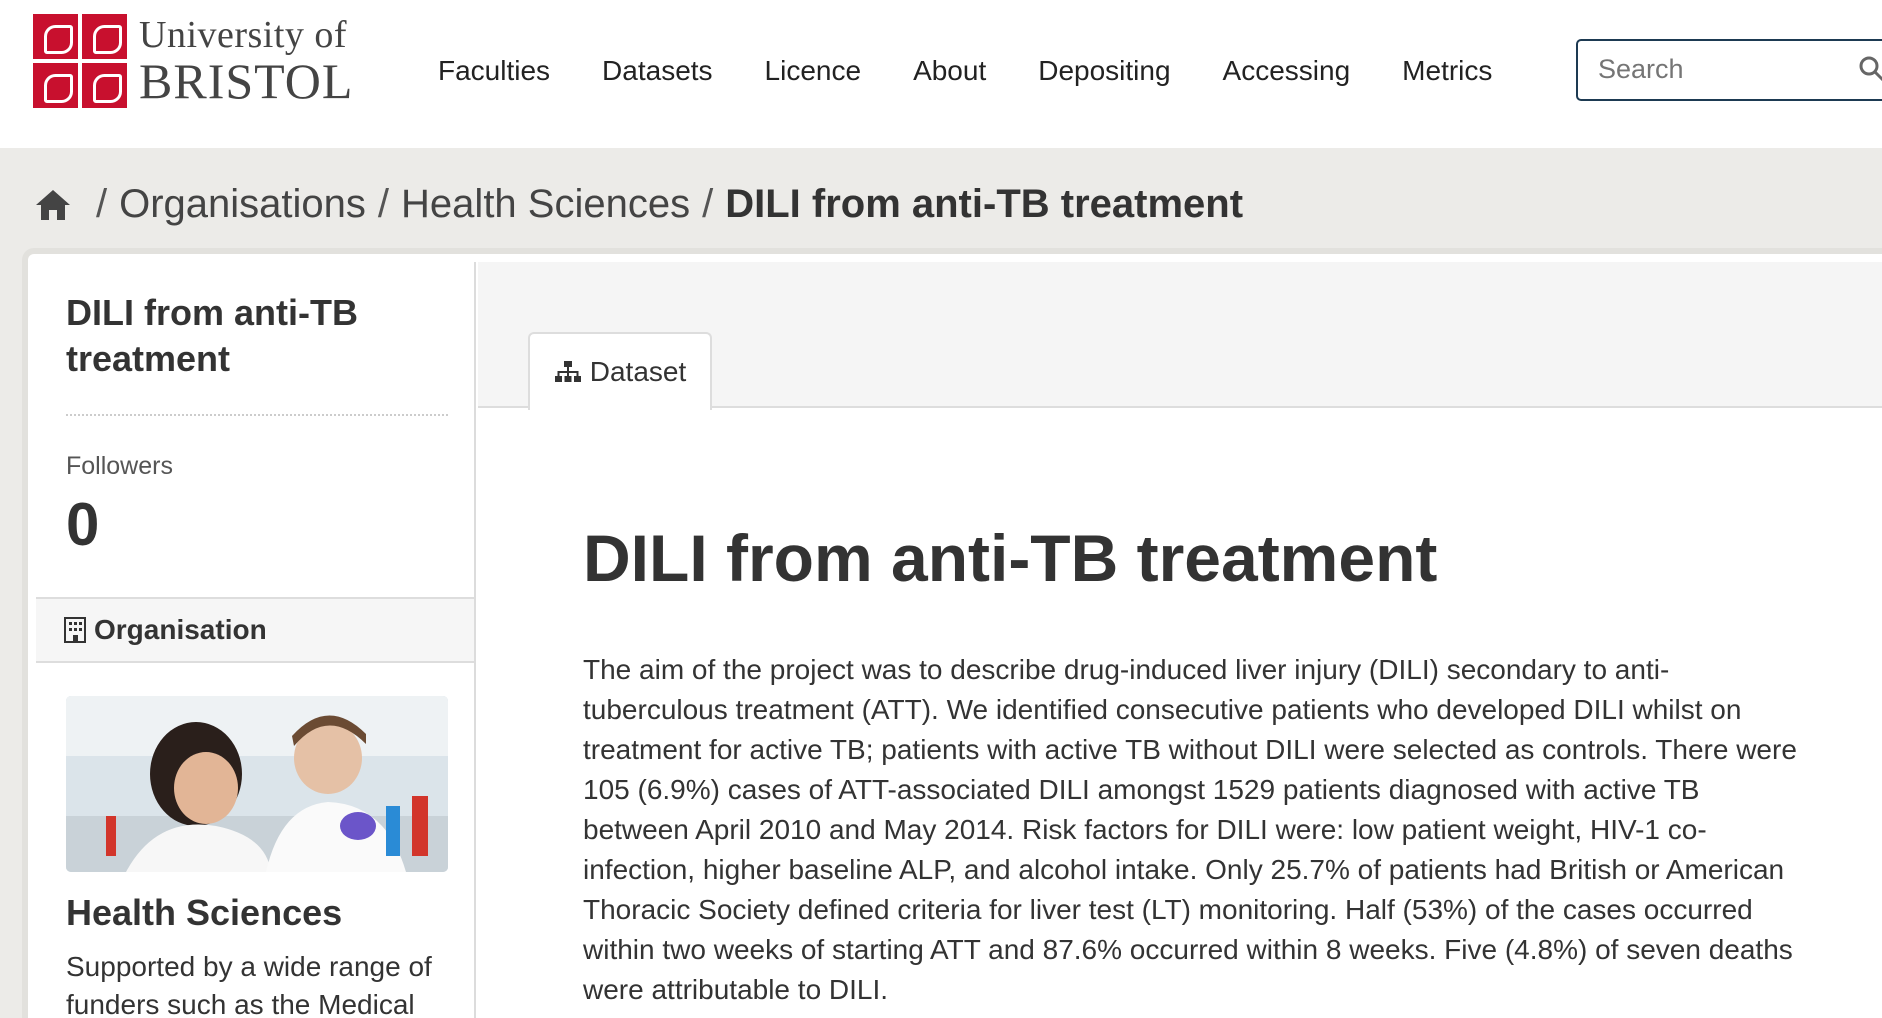 Image resolution: width=1882 pixels, height=1018 pixels. I want to click on nav-depositing: Depositing, so click(1104, 71).